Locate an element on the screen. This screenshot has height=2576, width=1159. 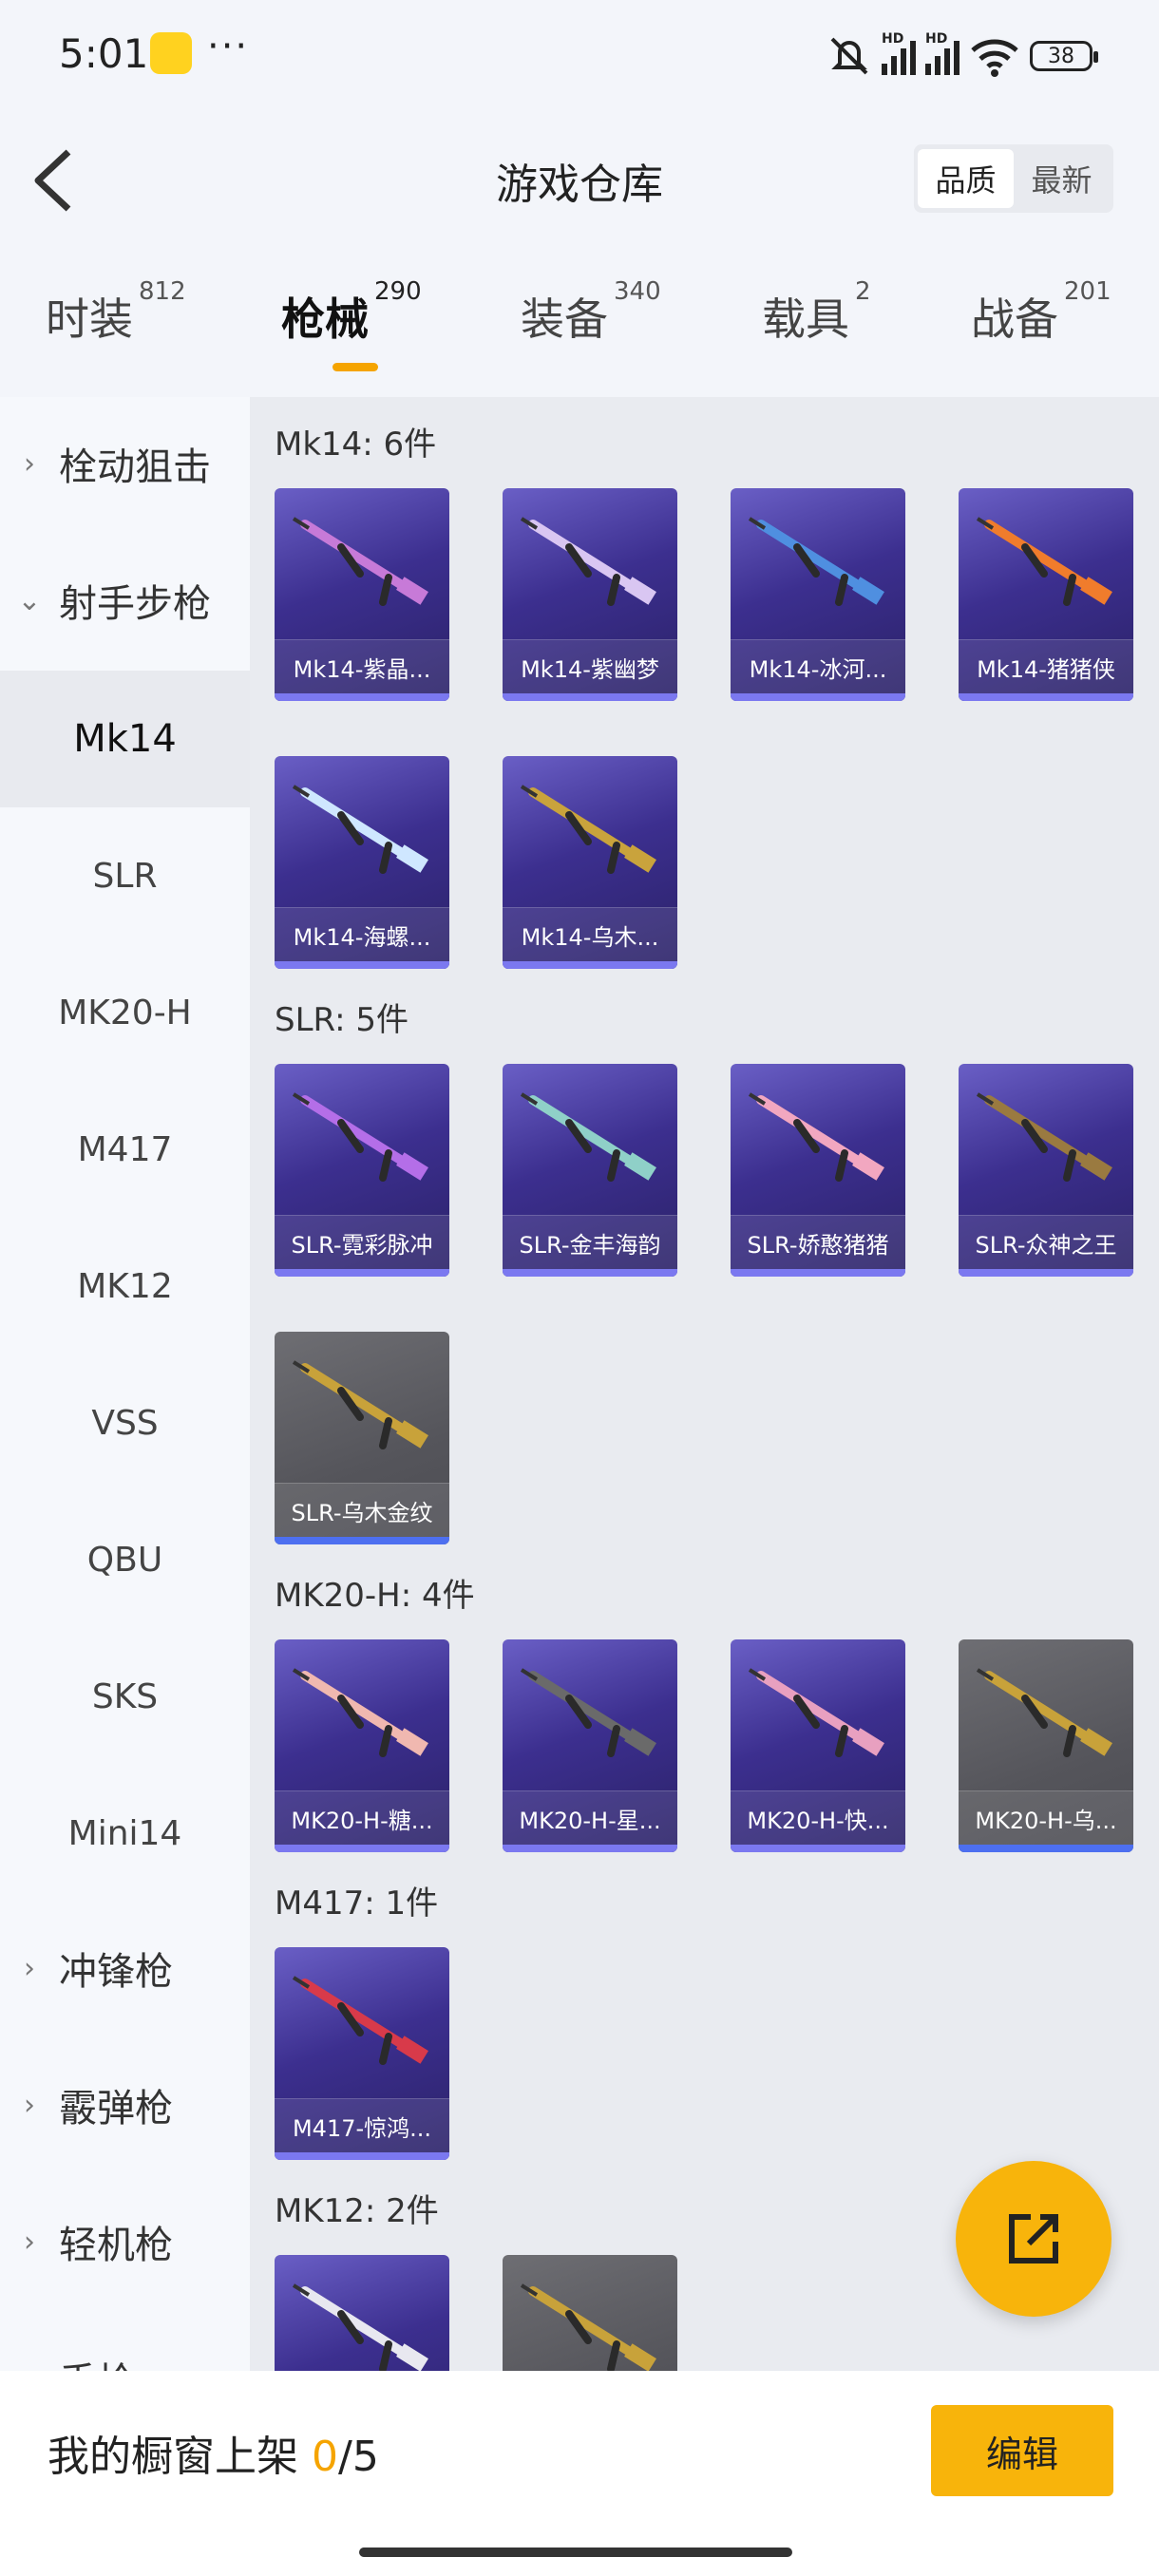
mute-icon is located at coordinates (849, 56).